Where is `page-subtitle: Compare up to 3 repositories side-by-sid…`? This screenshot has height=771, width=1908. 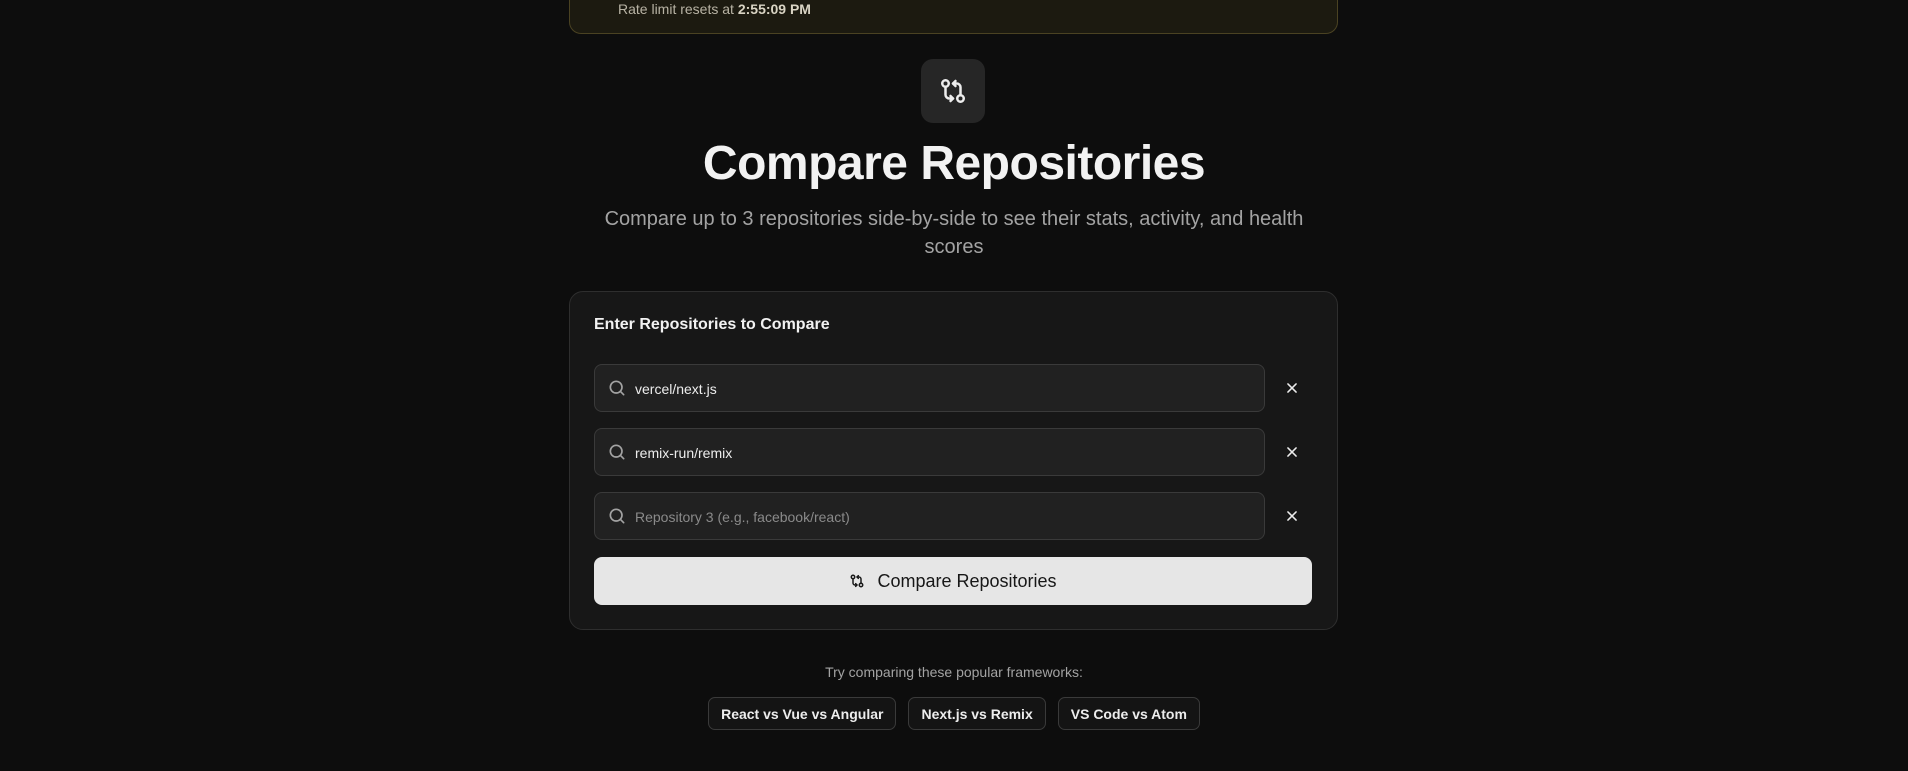
page-subtitle: Compare up to 3 repositories side-by-sid… is located at coordinates (954, 233).